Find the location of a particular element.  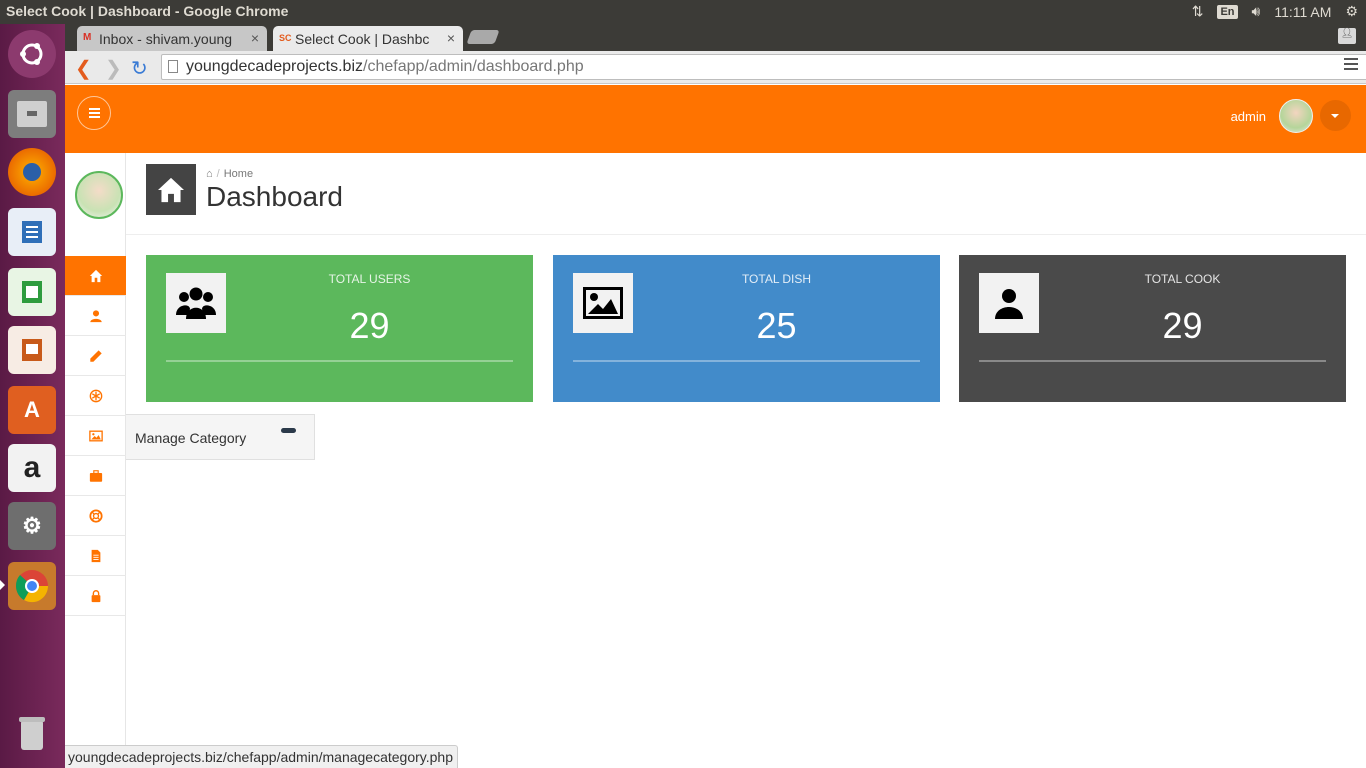

page-icon-box is located at coordinates (171, 189).